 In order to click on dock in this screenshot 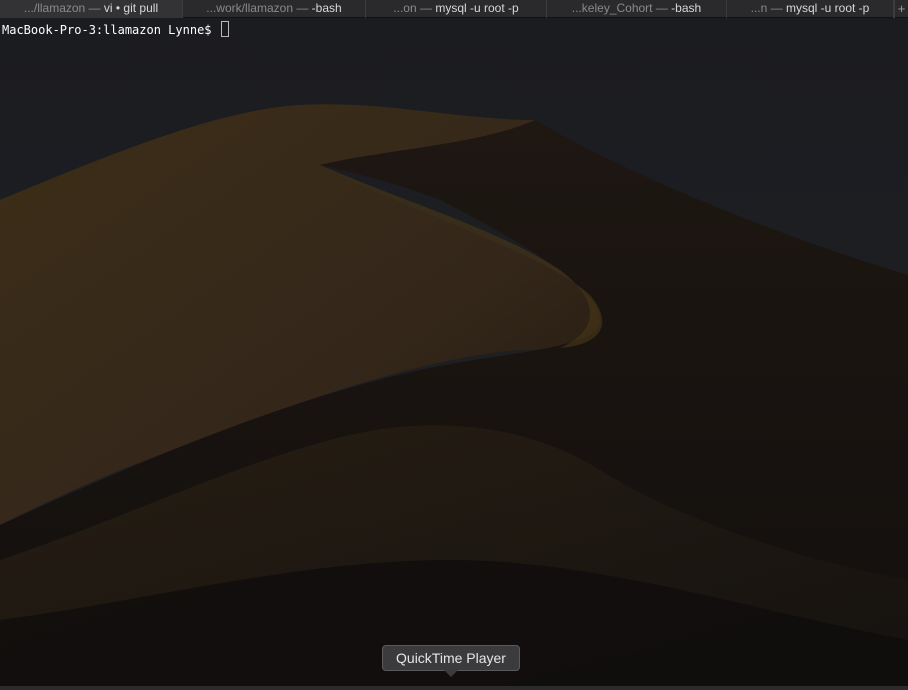, I will do `click(454, 688)`.